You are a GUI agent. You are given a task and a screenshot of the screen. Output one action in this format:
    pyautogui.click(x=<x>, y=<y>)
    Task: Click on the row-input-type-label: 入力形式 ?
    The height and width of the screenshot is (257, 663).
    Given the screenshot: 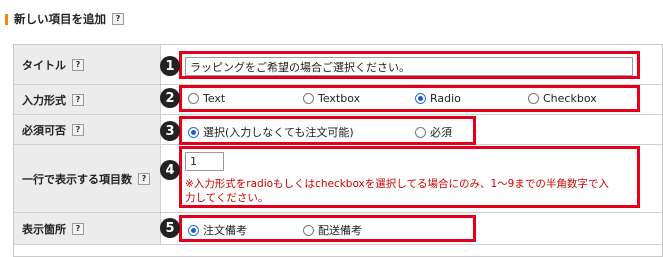 What is the action you would take?
    pyautogui.click(x=87, y=99)
    